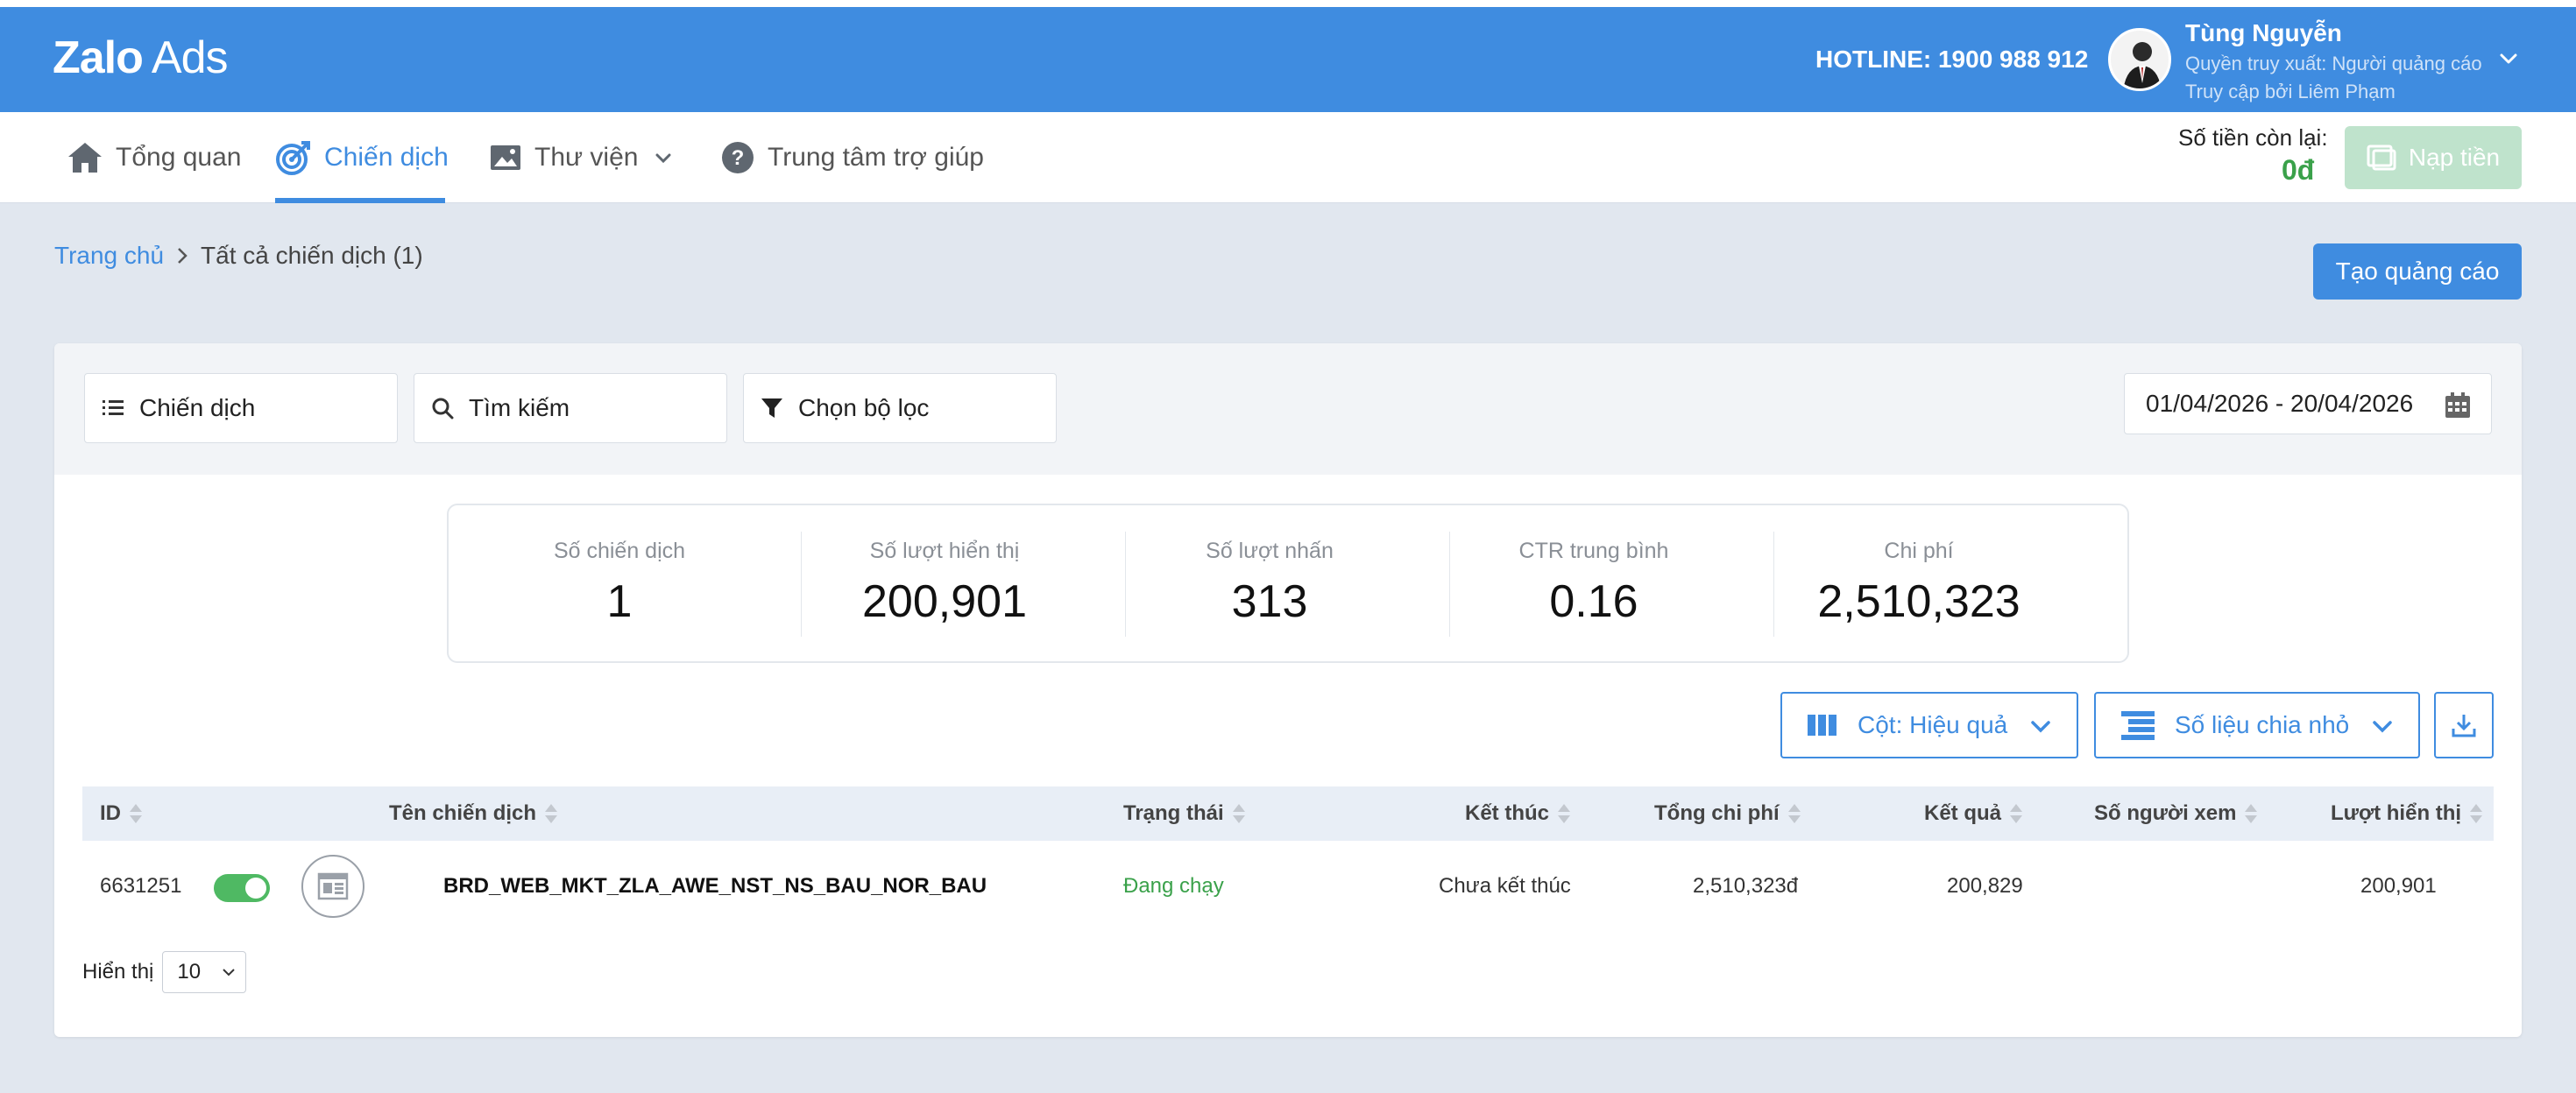  I want to click on pagination: Hiển thị 10, so click(164, 972).